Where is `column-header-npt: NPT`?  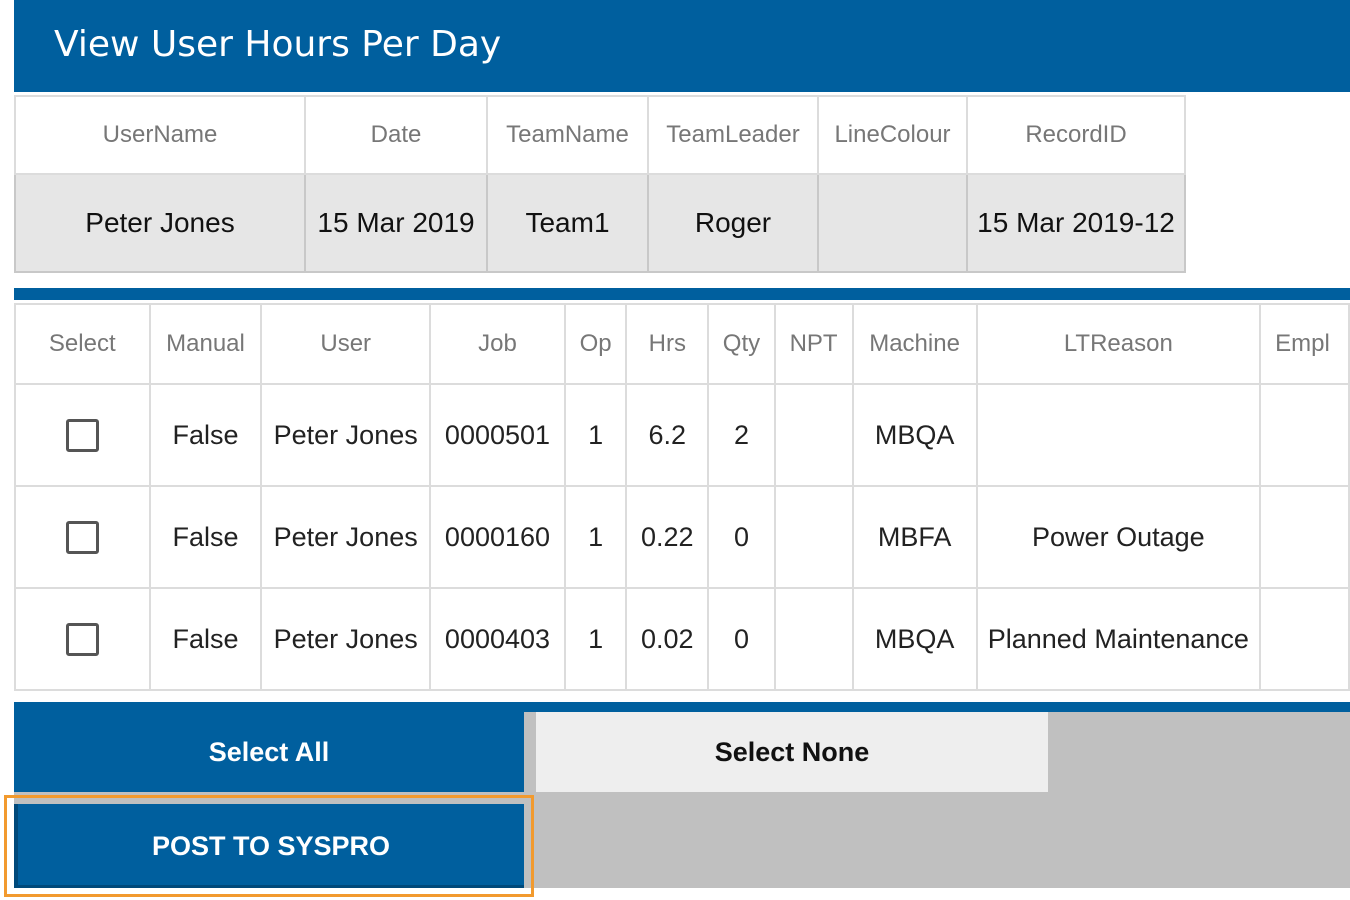
column-header-npt: NPT is located at coordinates (813, 344).